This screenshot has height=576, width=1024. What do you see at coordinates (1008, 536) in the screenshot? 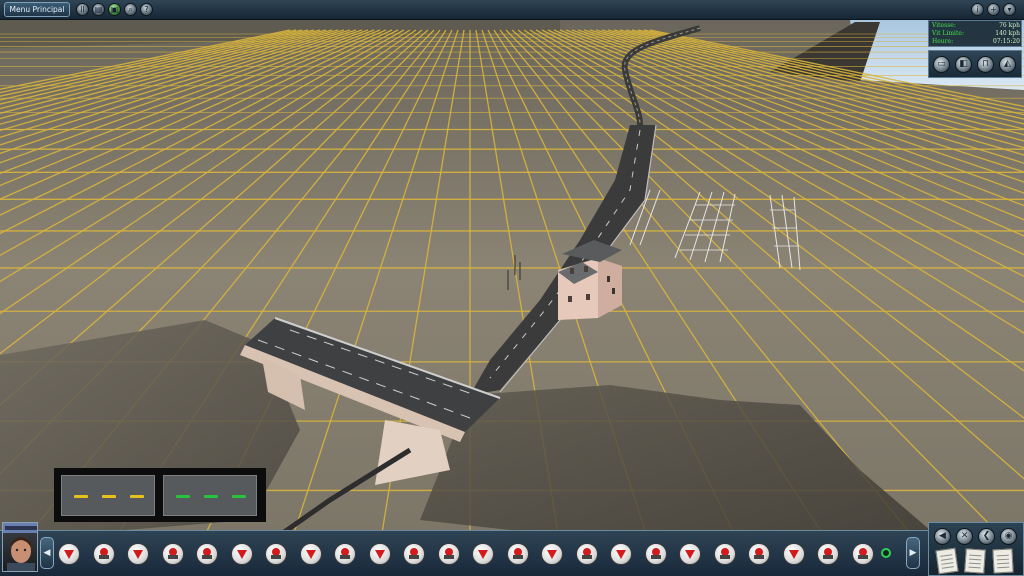
I see `eye-icon: ◉` at bounding box center [1008, 536].